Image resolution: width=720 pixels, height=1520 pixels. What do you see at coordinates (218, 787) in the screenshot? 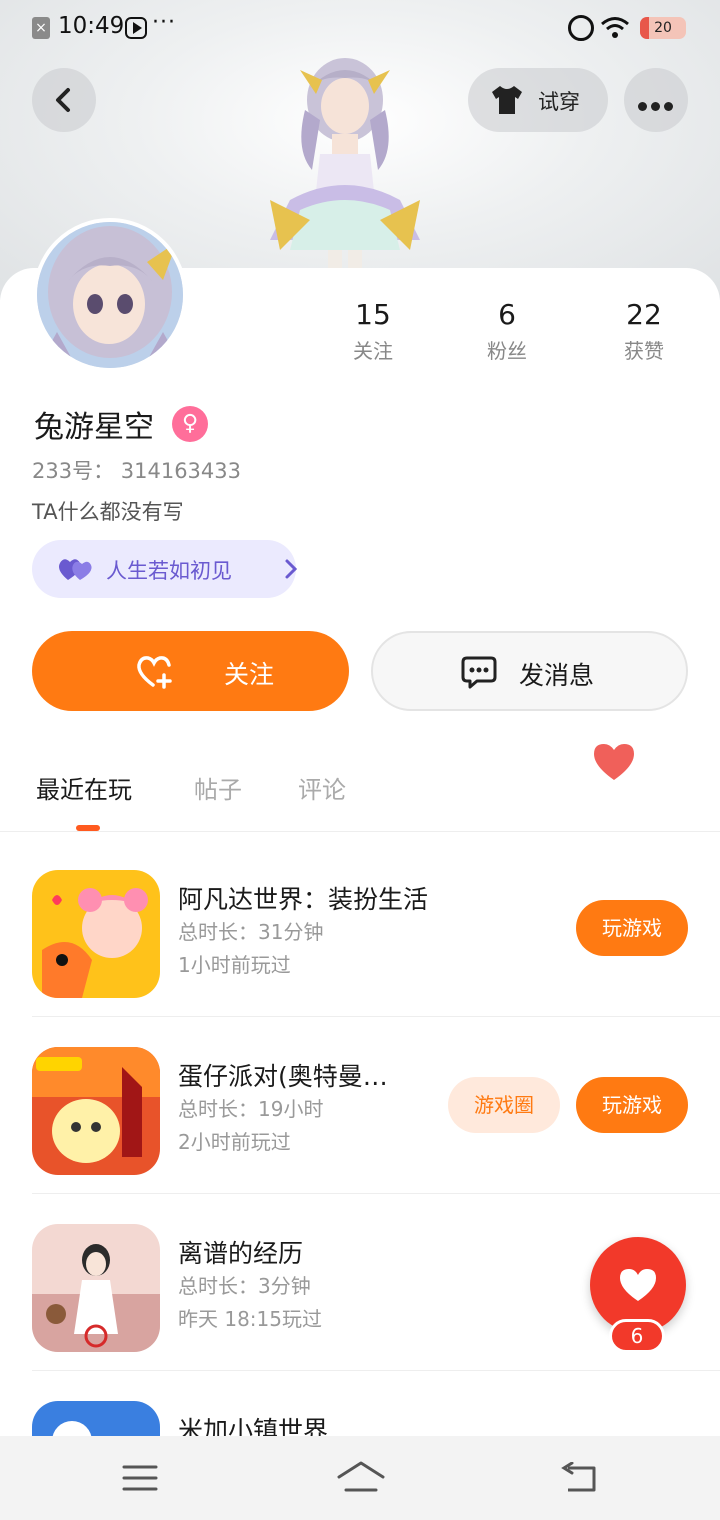
I see `tab-posts: 帖子` at bounding box center [218, 787].